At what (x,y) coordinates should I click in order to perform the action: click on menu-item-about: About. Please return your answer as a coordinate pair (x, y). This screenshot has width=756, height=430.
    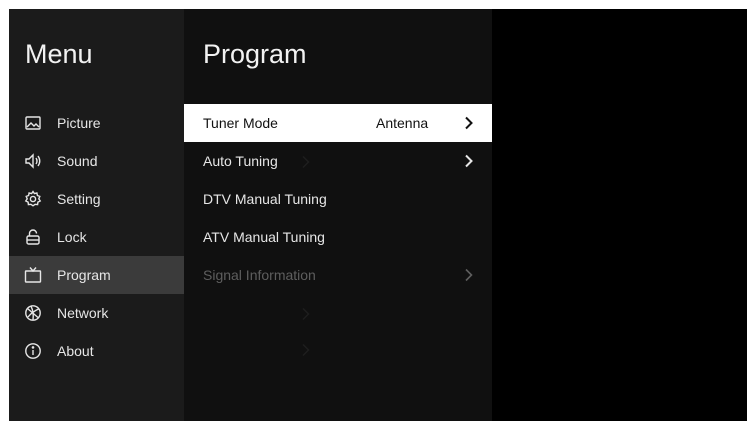
    Looking at the image, I should click on (96, 351).